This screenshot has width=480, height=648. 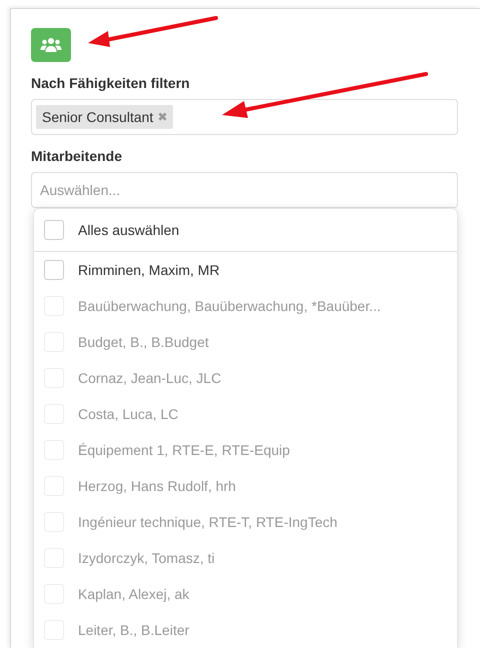 I want to click on employee-option: Budget, B., B.Budget, so click(x=143, y=342).